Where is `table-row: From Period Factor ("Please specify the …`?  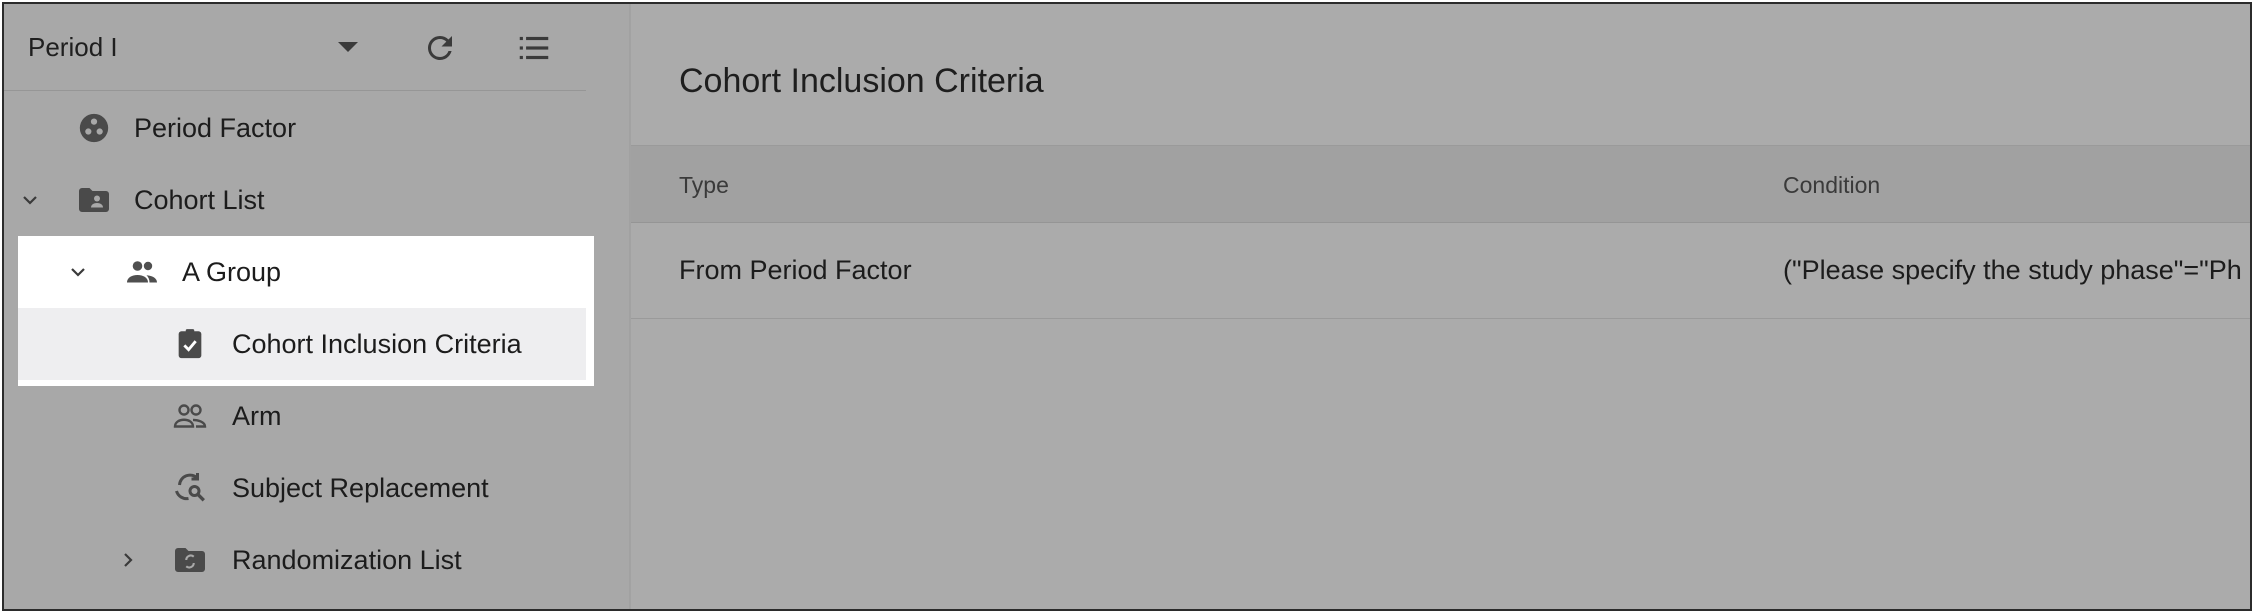 table-row: From Period Factor ("Please specify the … is located at coordinates (1440, 271).